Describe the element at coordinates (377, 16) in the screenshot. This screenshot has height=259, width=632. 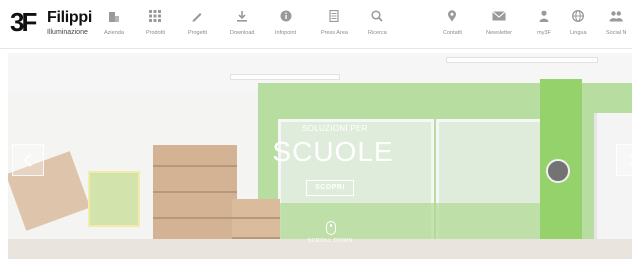
I see `search-icon` at that location.